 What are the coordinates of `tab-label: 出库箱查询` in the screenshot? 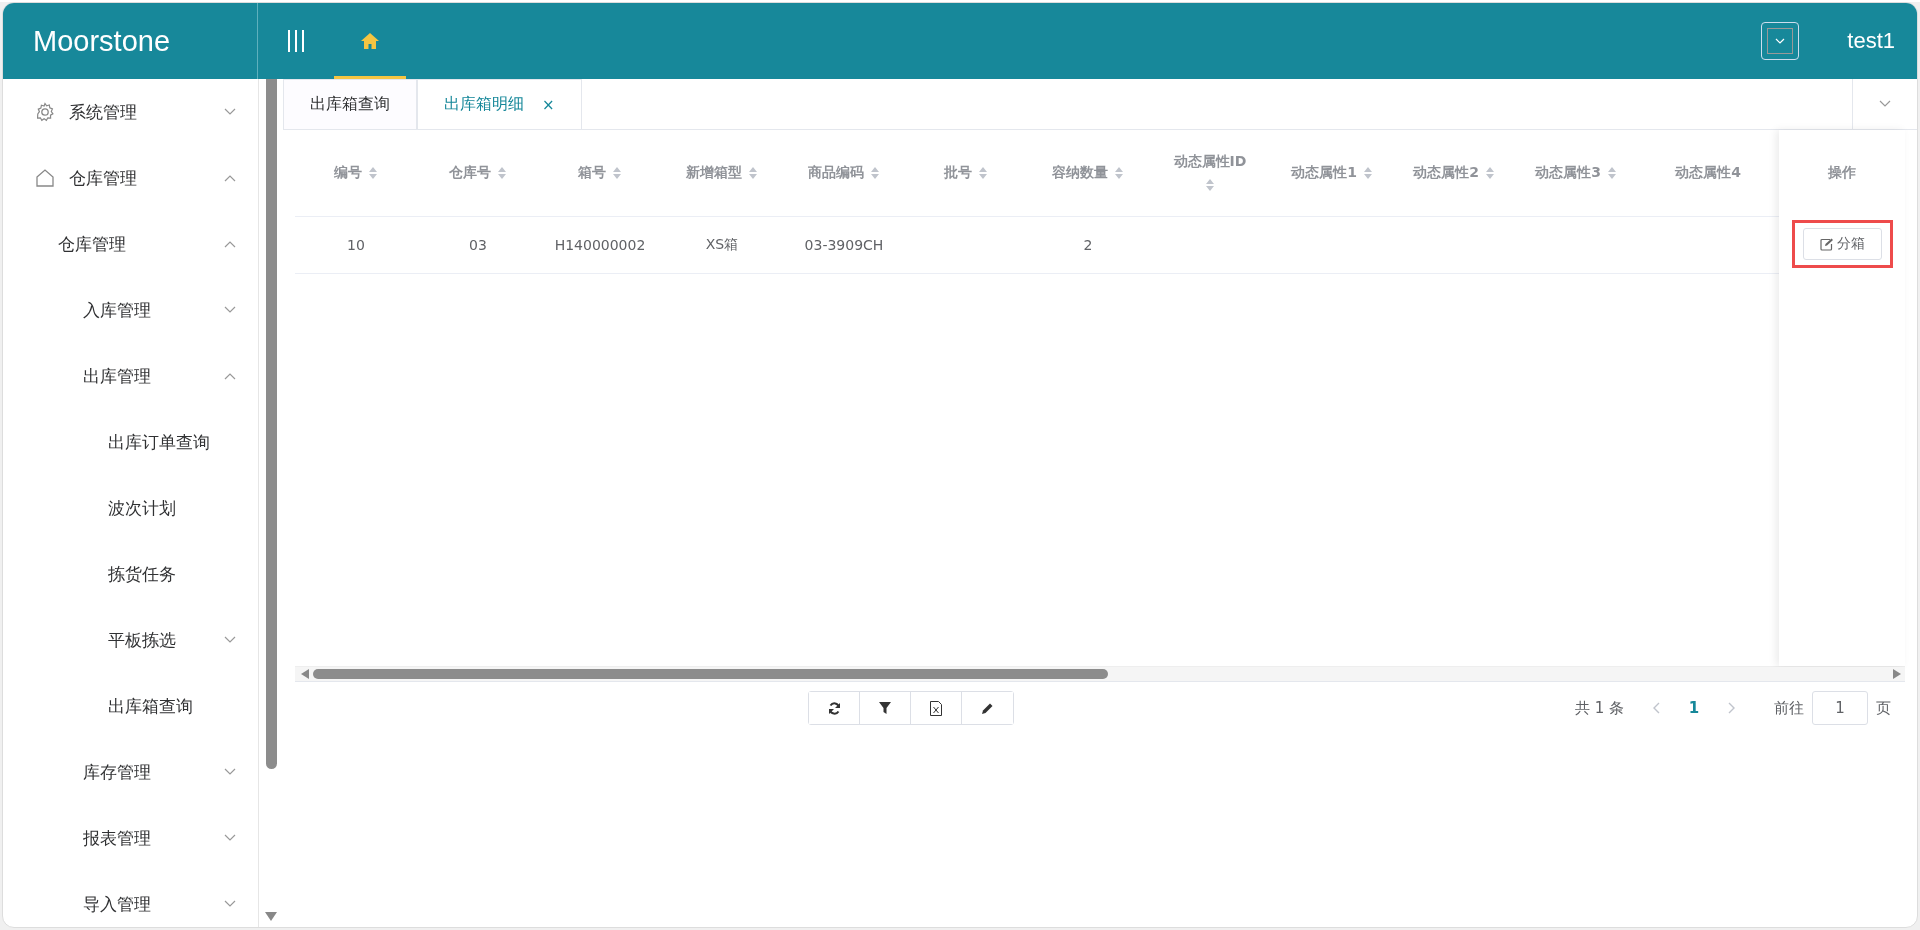 It's located at (350, 104).